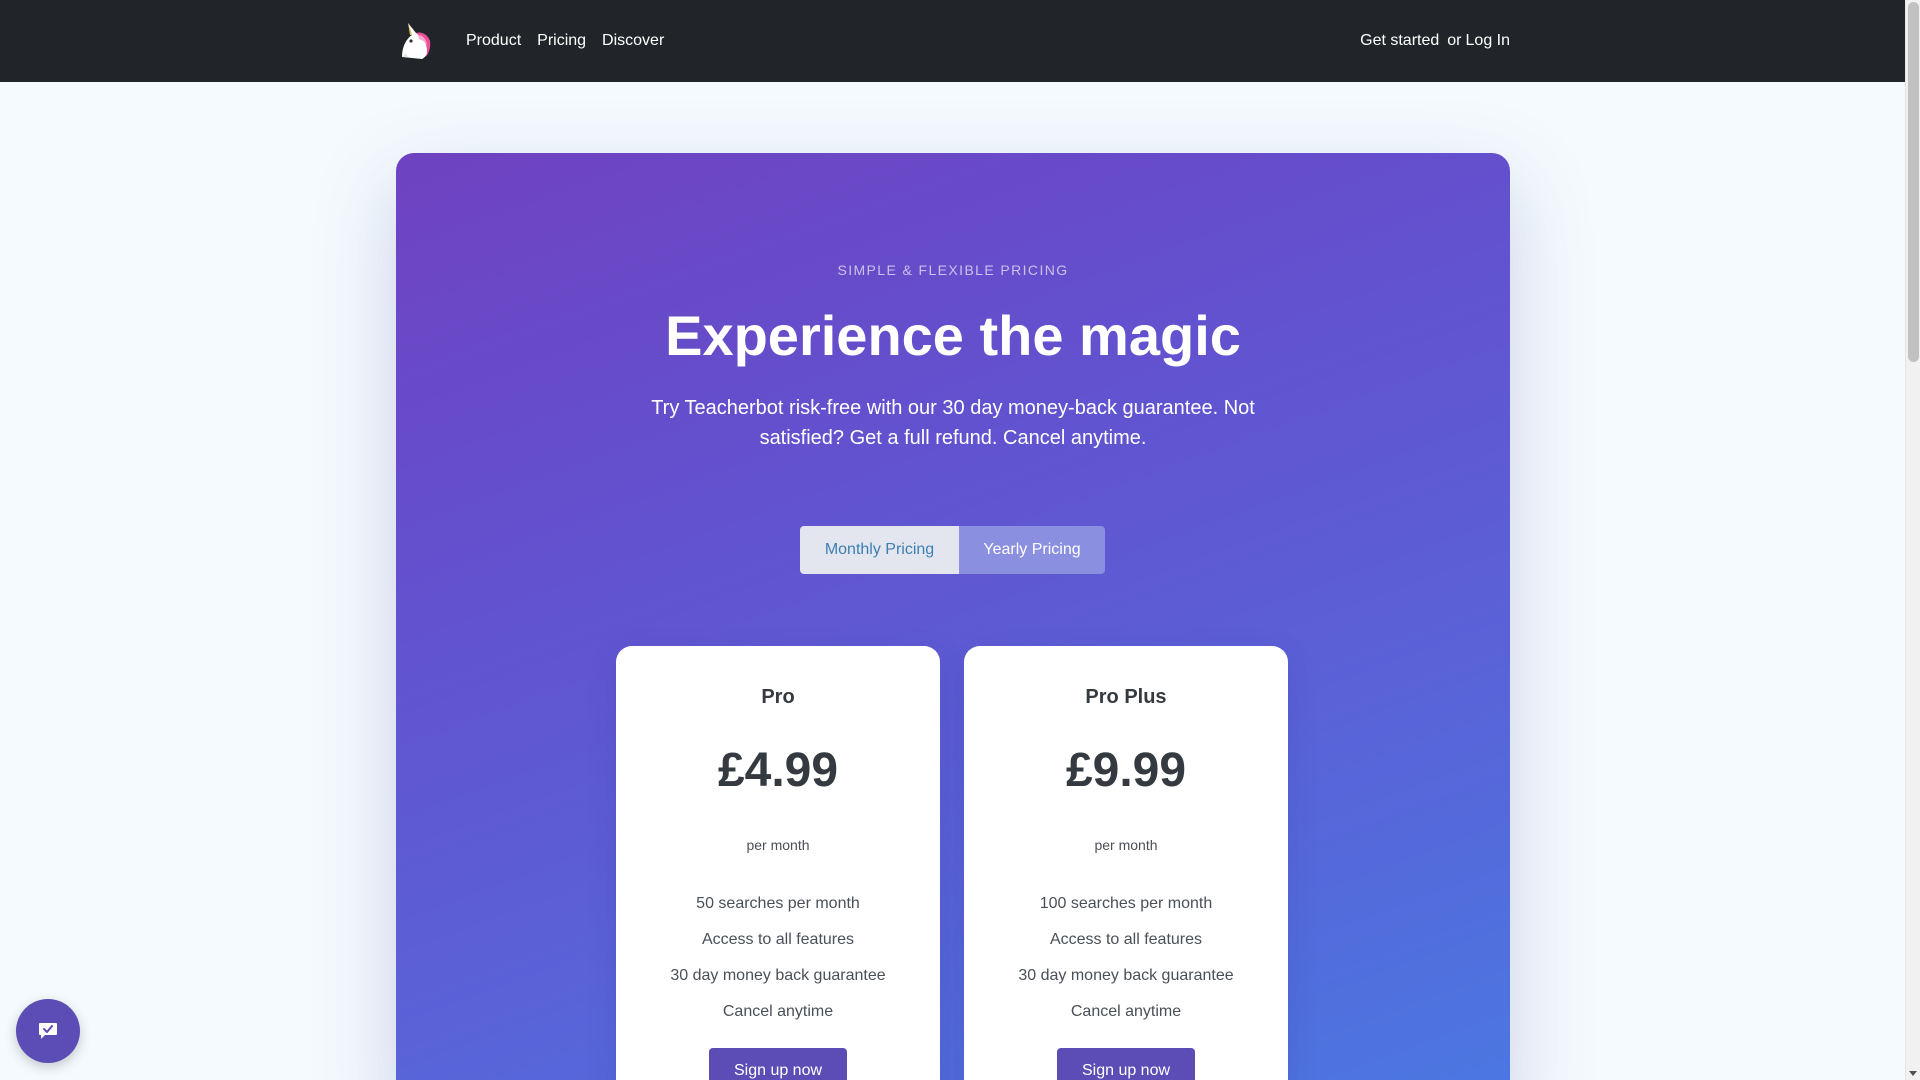  I want to click on chat-widget-button, so click(48, 1031).